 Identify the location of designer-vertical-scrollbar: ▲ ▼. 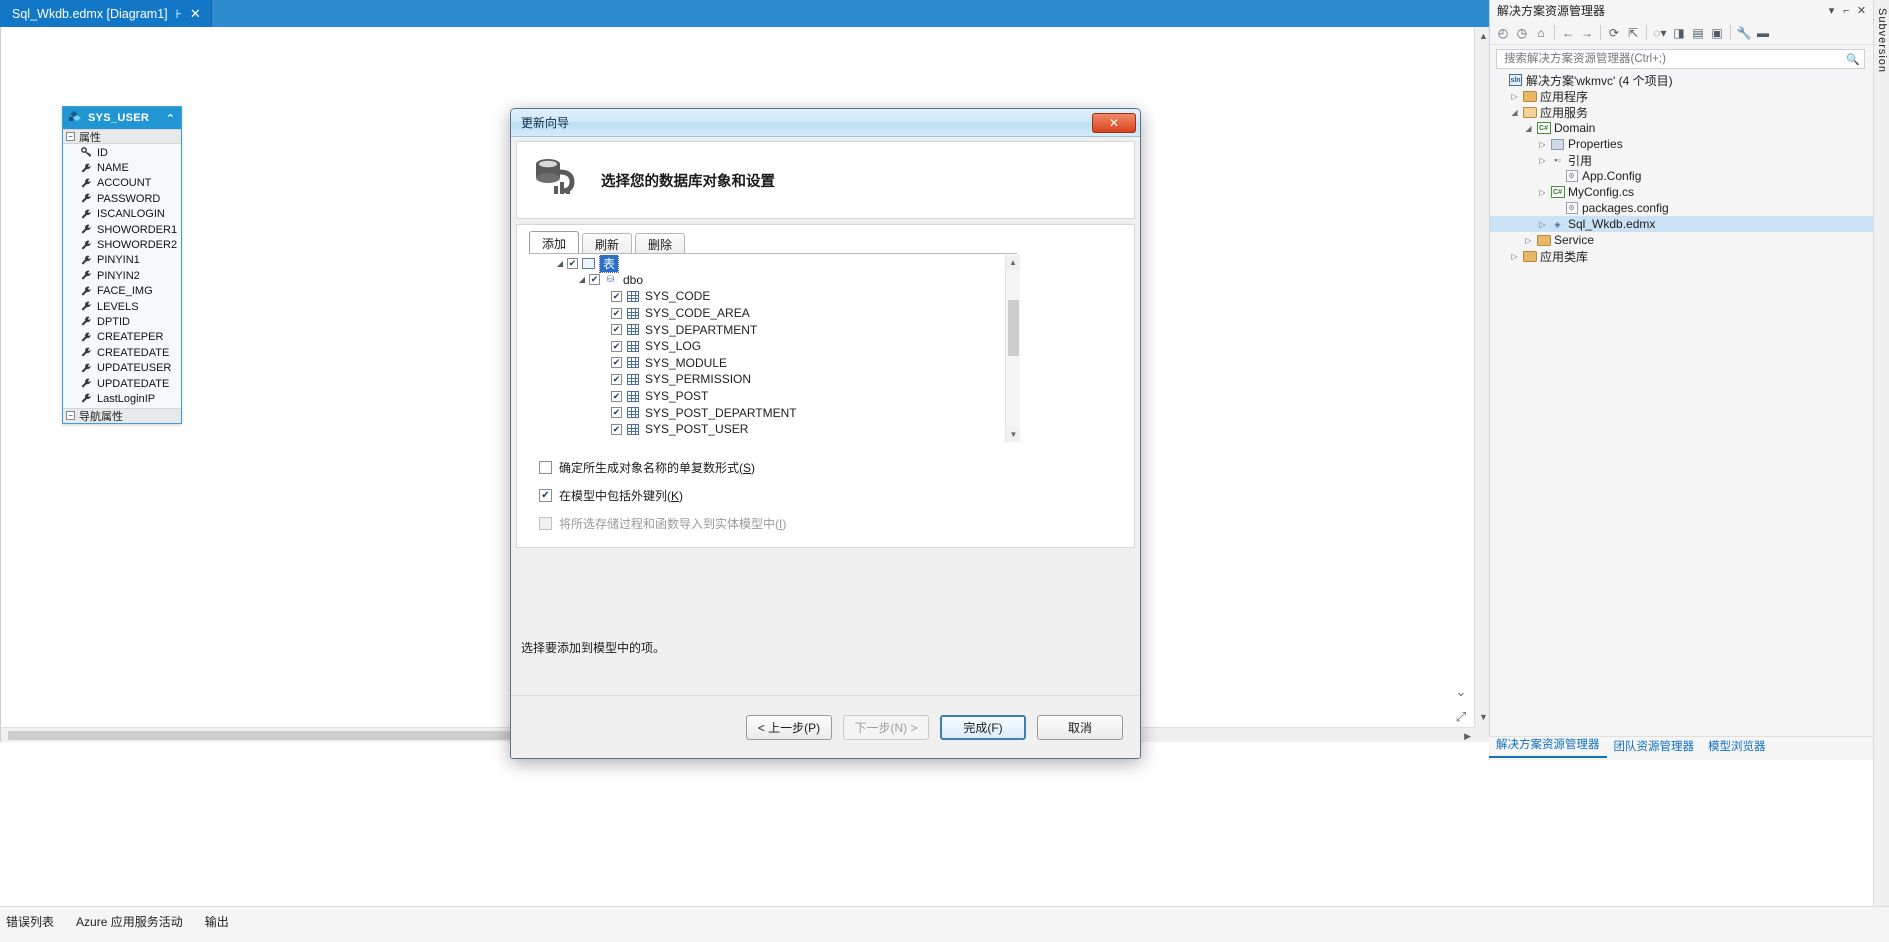
(1481, 384).